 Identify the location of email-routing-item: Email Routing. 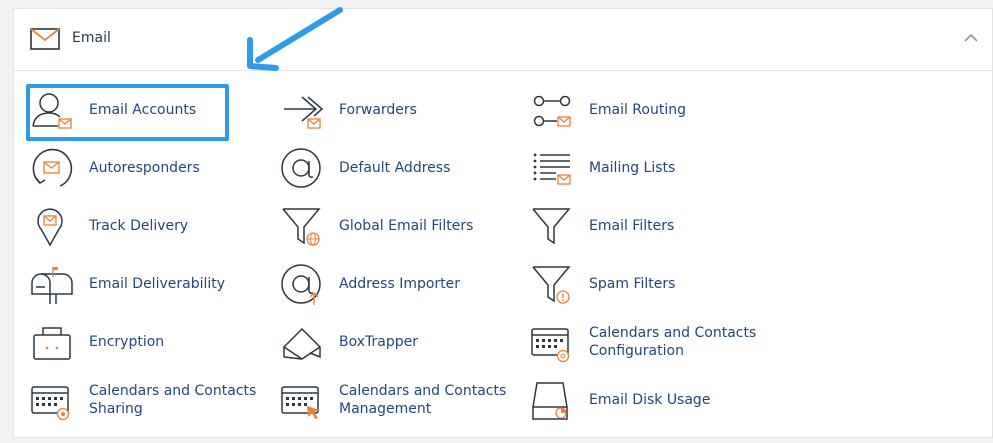
(648, 110).